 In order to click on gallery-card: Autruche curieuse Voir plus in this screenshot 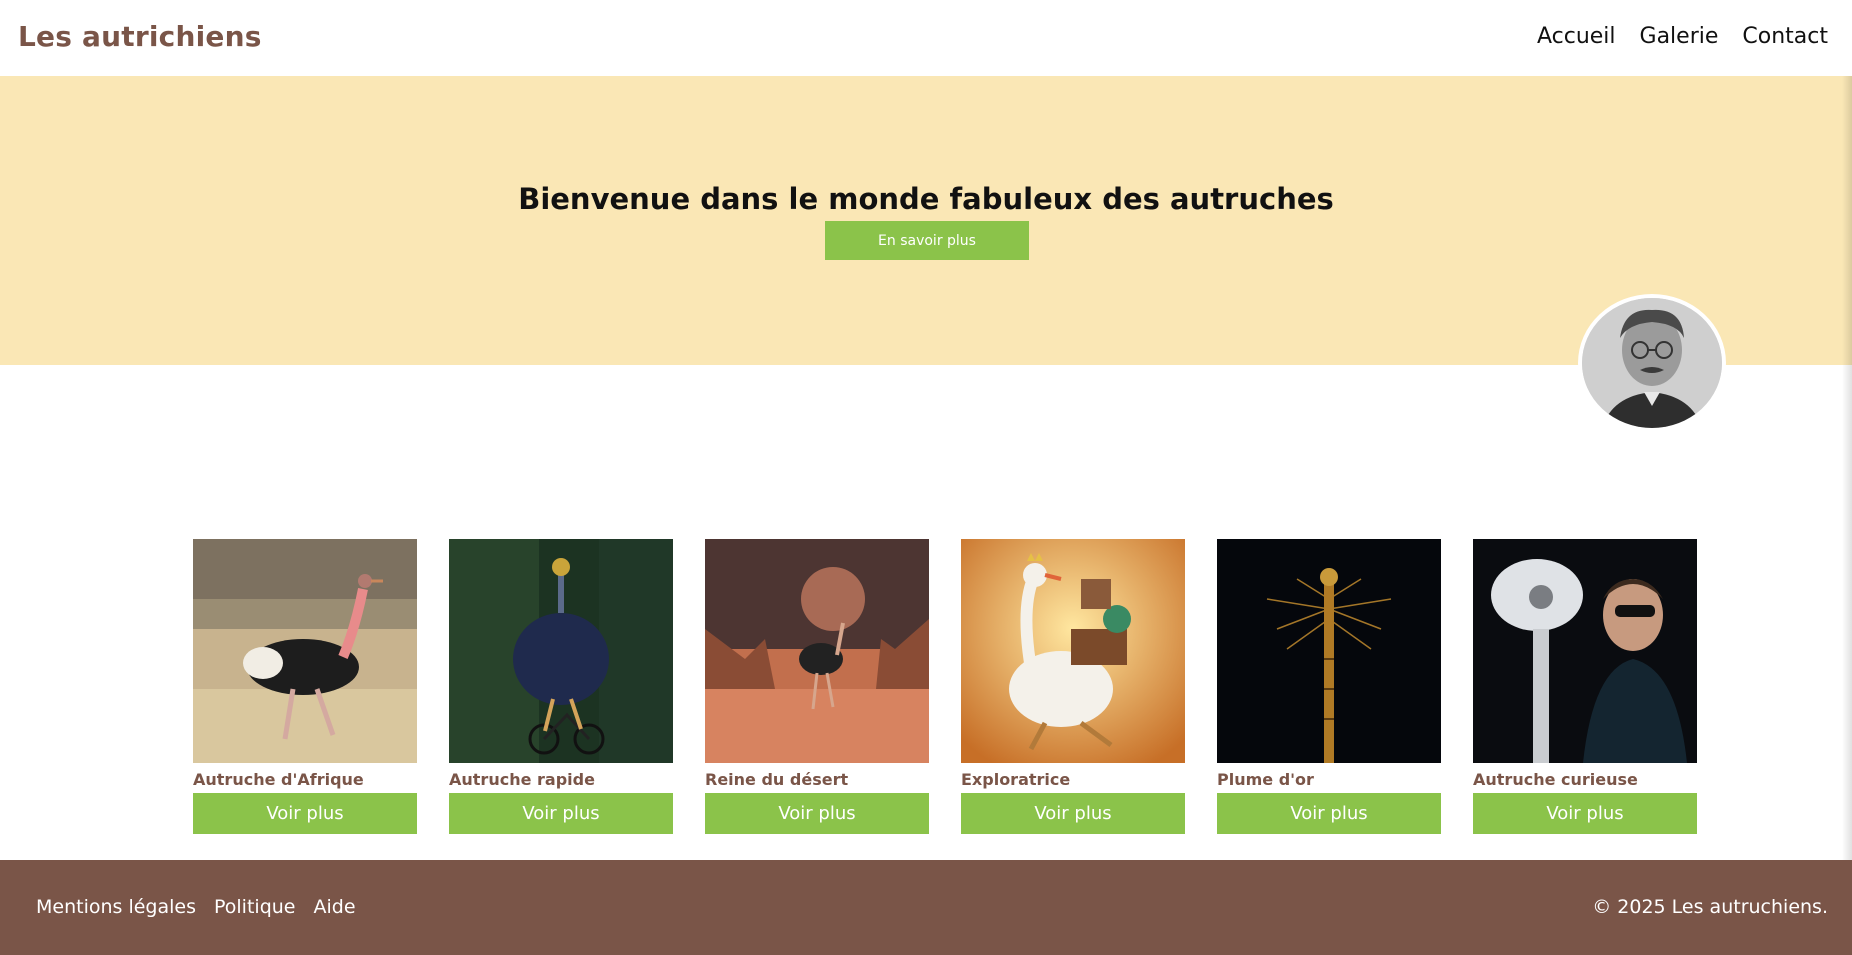, I will do `click(1585, 686)`.